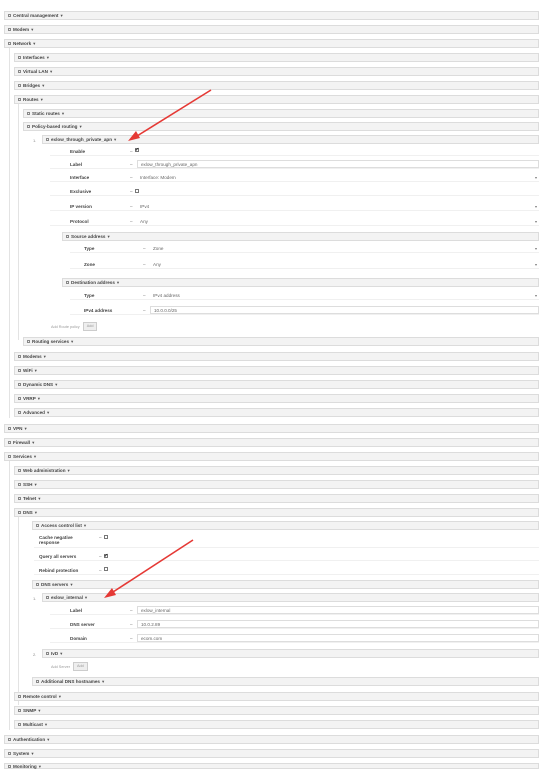 The height and width of the screenshot is (770, 543). Describe the element at coordinates (276, 412) in the screenshot. I see `section-advanced: Advanced ▾` at that location.